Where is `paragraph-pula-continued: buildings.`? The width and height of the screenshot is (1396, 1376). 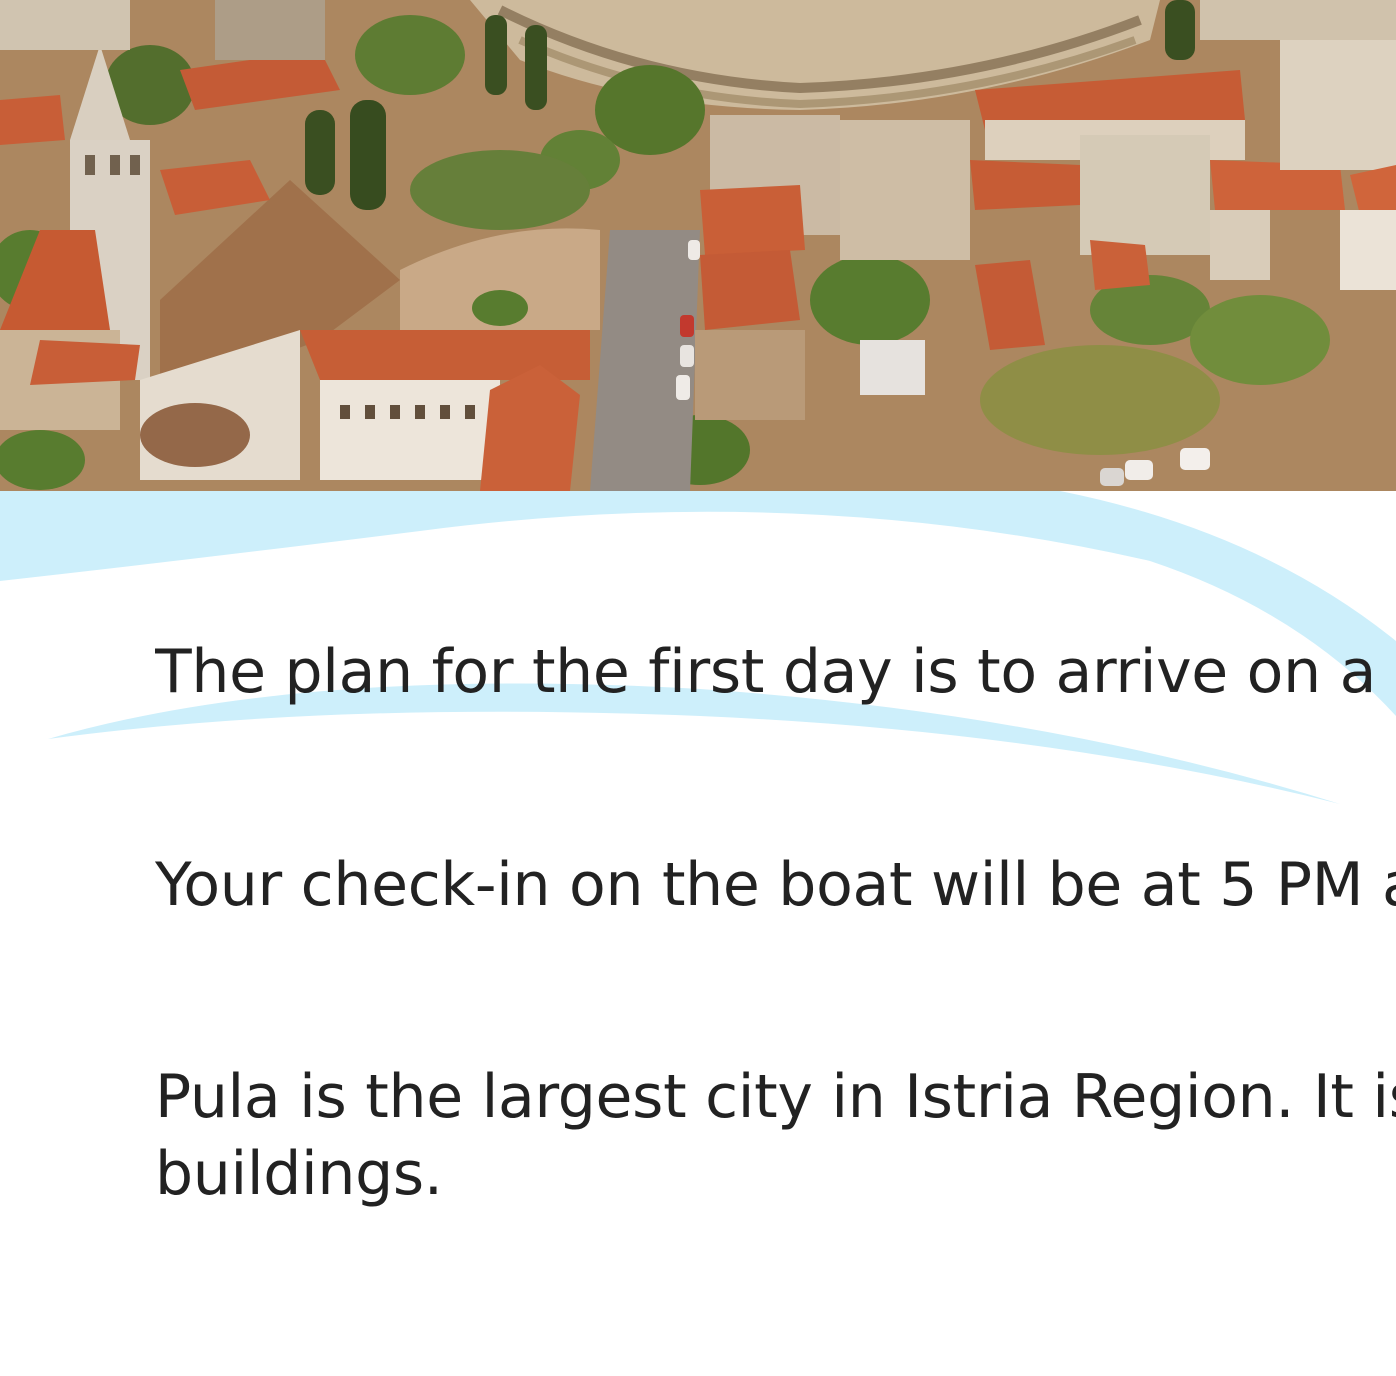 paragraph-pula-continued: buildings. is located at coordinates (299, 1174).